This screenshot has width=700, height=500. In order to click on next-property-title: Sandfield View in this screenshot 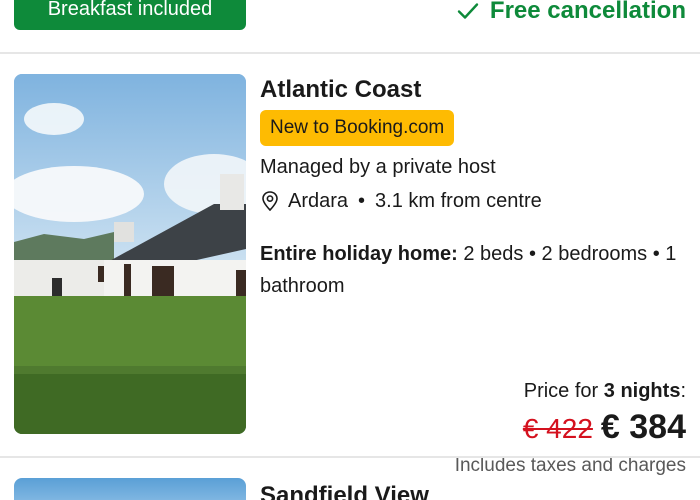, I will do `click(344, 490)`.